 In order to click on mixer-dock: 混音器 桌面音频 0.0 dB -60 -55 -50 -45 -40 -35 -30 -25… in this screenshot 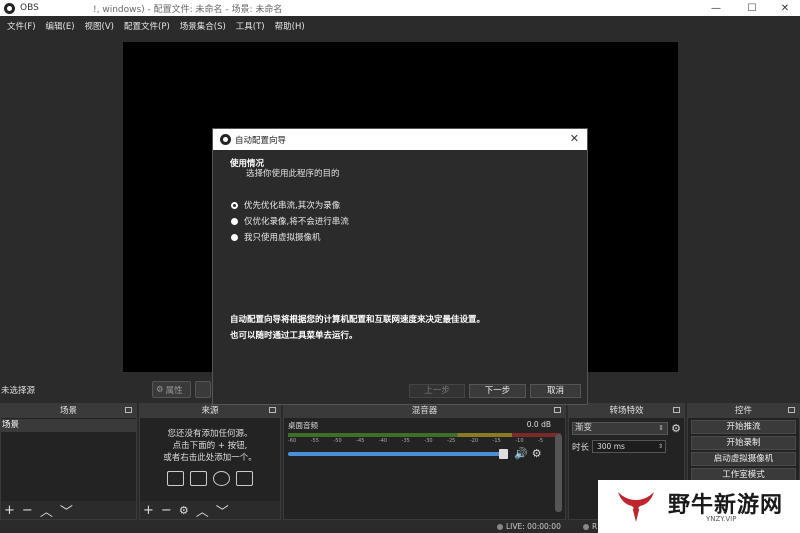, I will do `click(424, 461)`.